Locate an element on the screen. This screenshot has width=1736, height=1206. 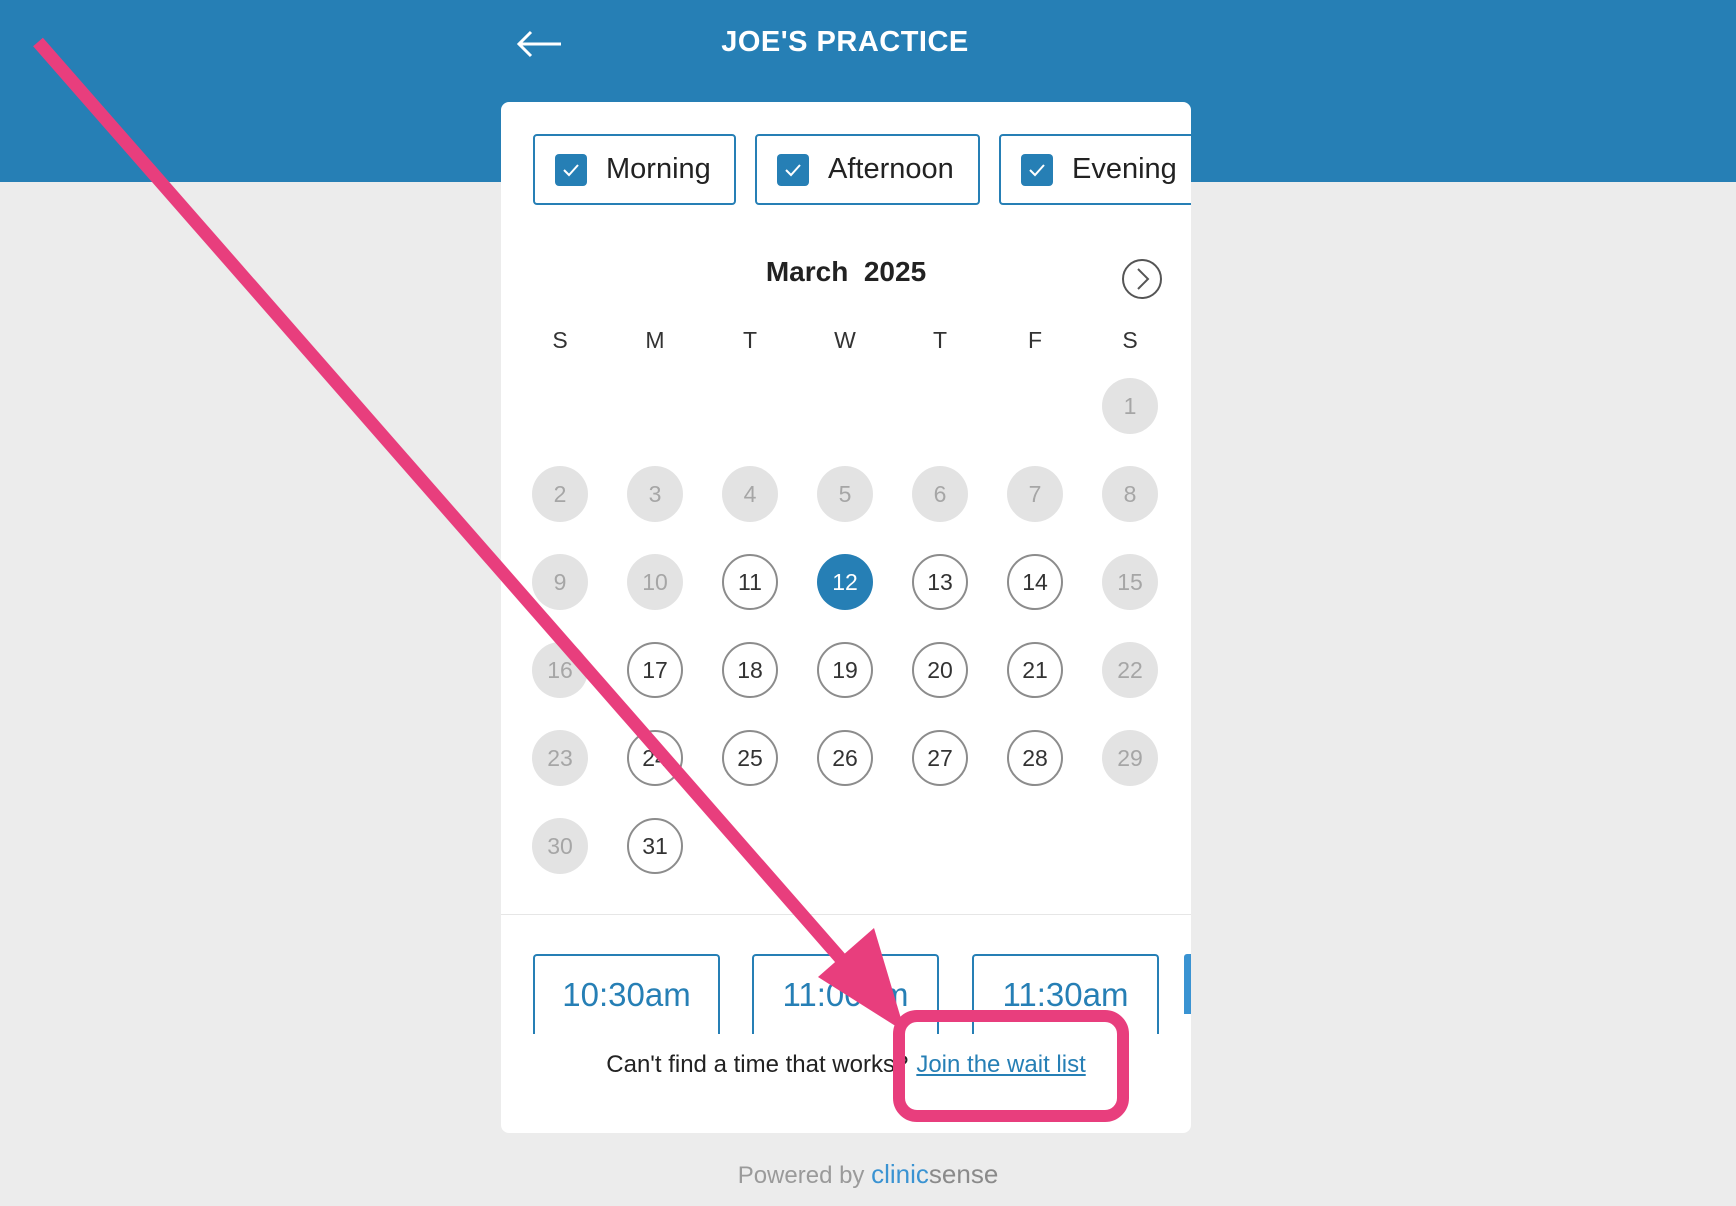
calendar-day-6: 6 is located at coordinates (940, 494).